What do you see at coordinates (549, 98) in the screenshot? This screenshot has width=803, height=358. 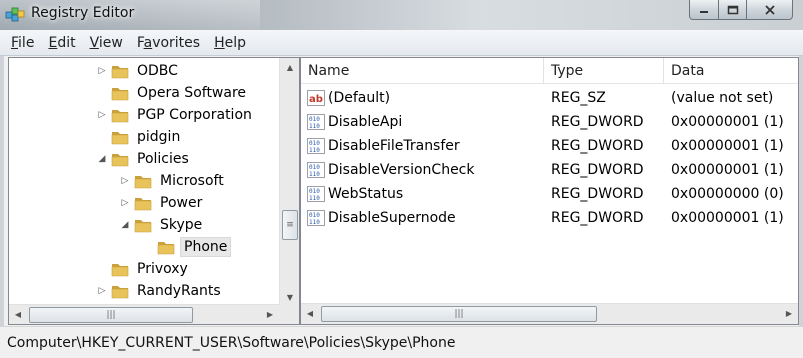 I see `value-row: ab (Default) REG_SZ (value not set)` at bounding box center [549, 98].